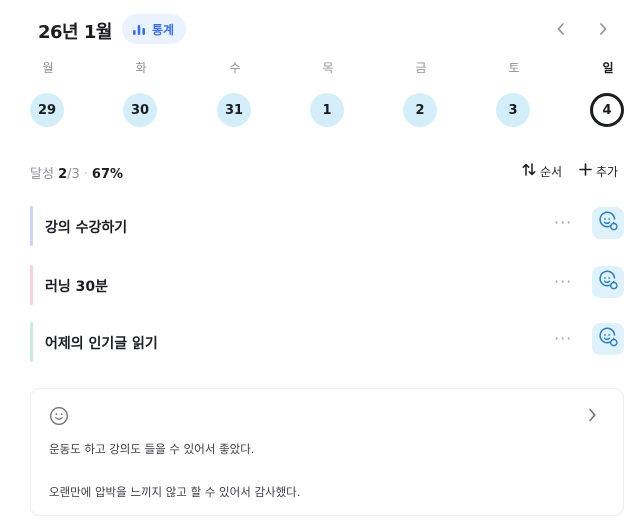 This screenshot has height=529, width=643. I want to click on next-week-button, so click(603, 29).